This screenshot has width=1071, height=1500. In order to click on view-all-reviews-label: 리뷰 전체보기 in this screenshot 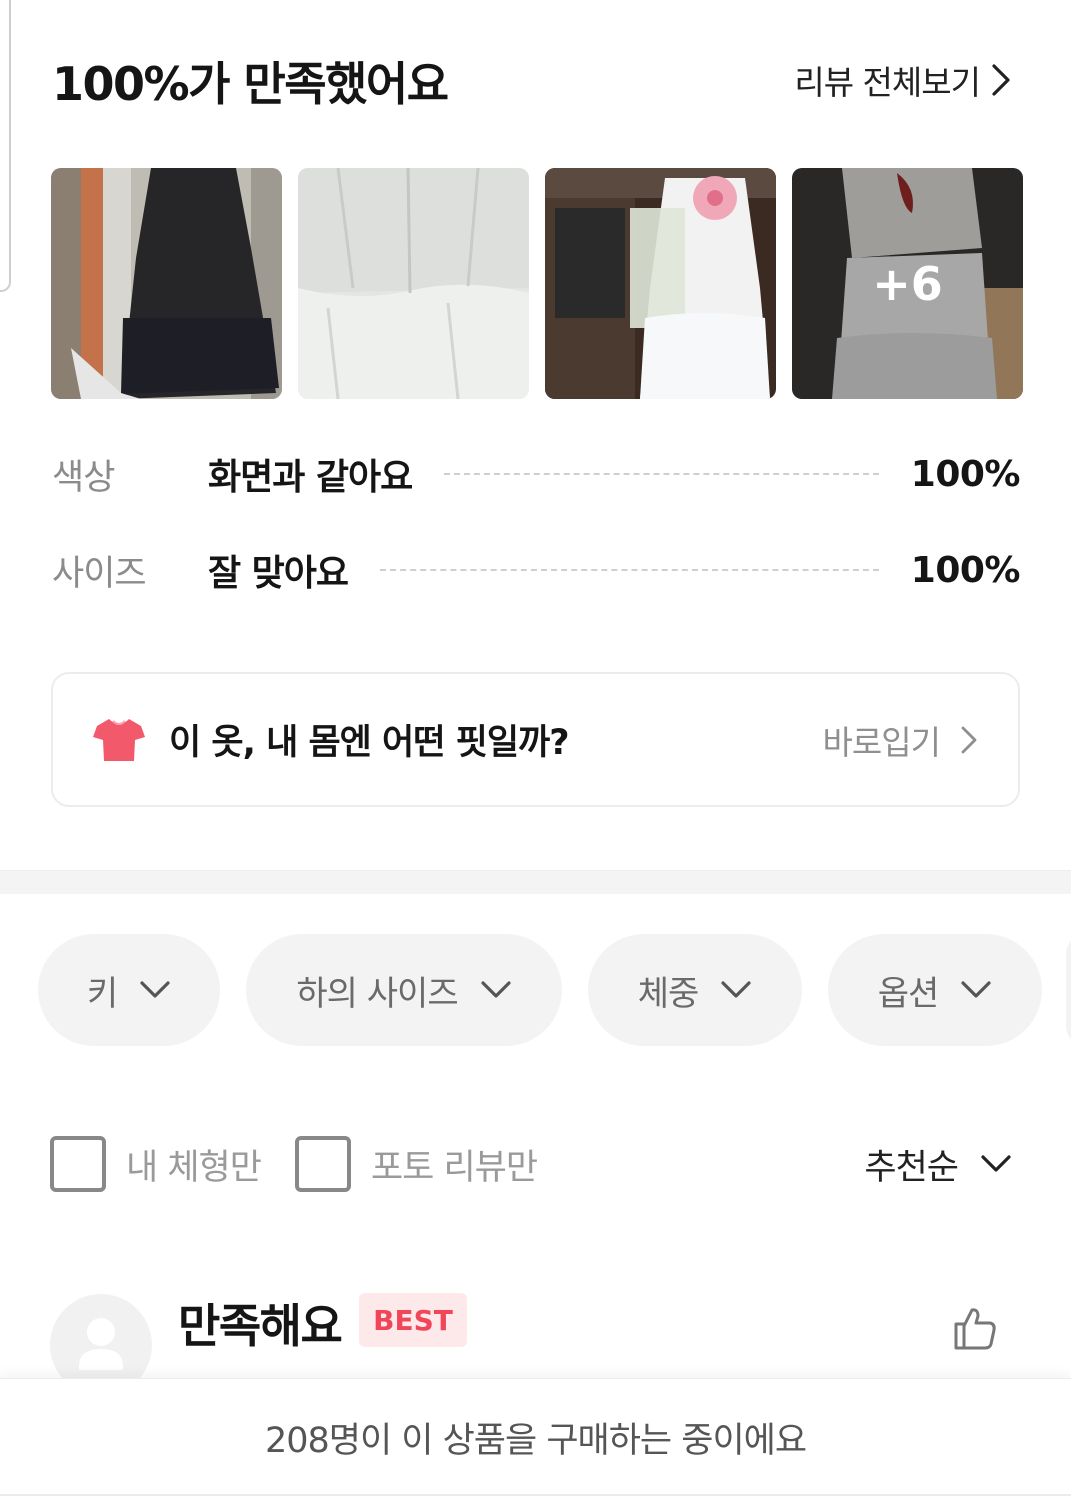, I will do `click(887, 82)`.